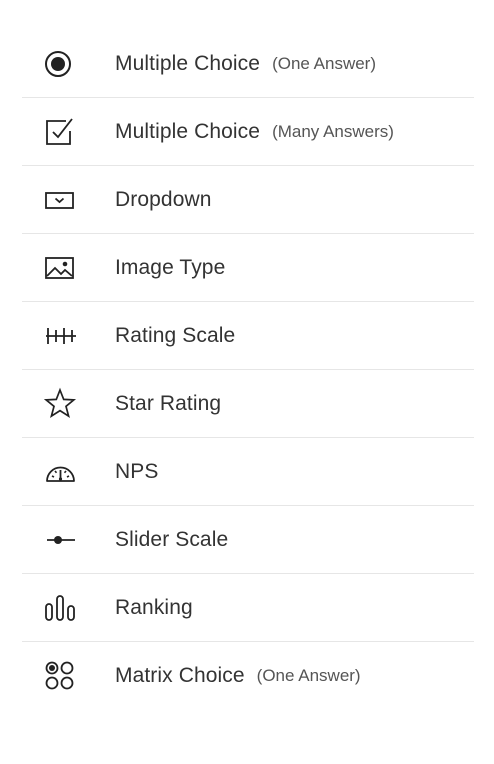  What do you see at coordinates (333, 131) in the screenshot?
I see `item-sublabel: (Many Answers)` at bounding box center [333, 131].